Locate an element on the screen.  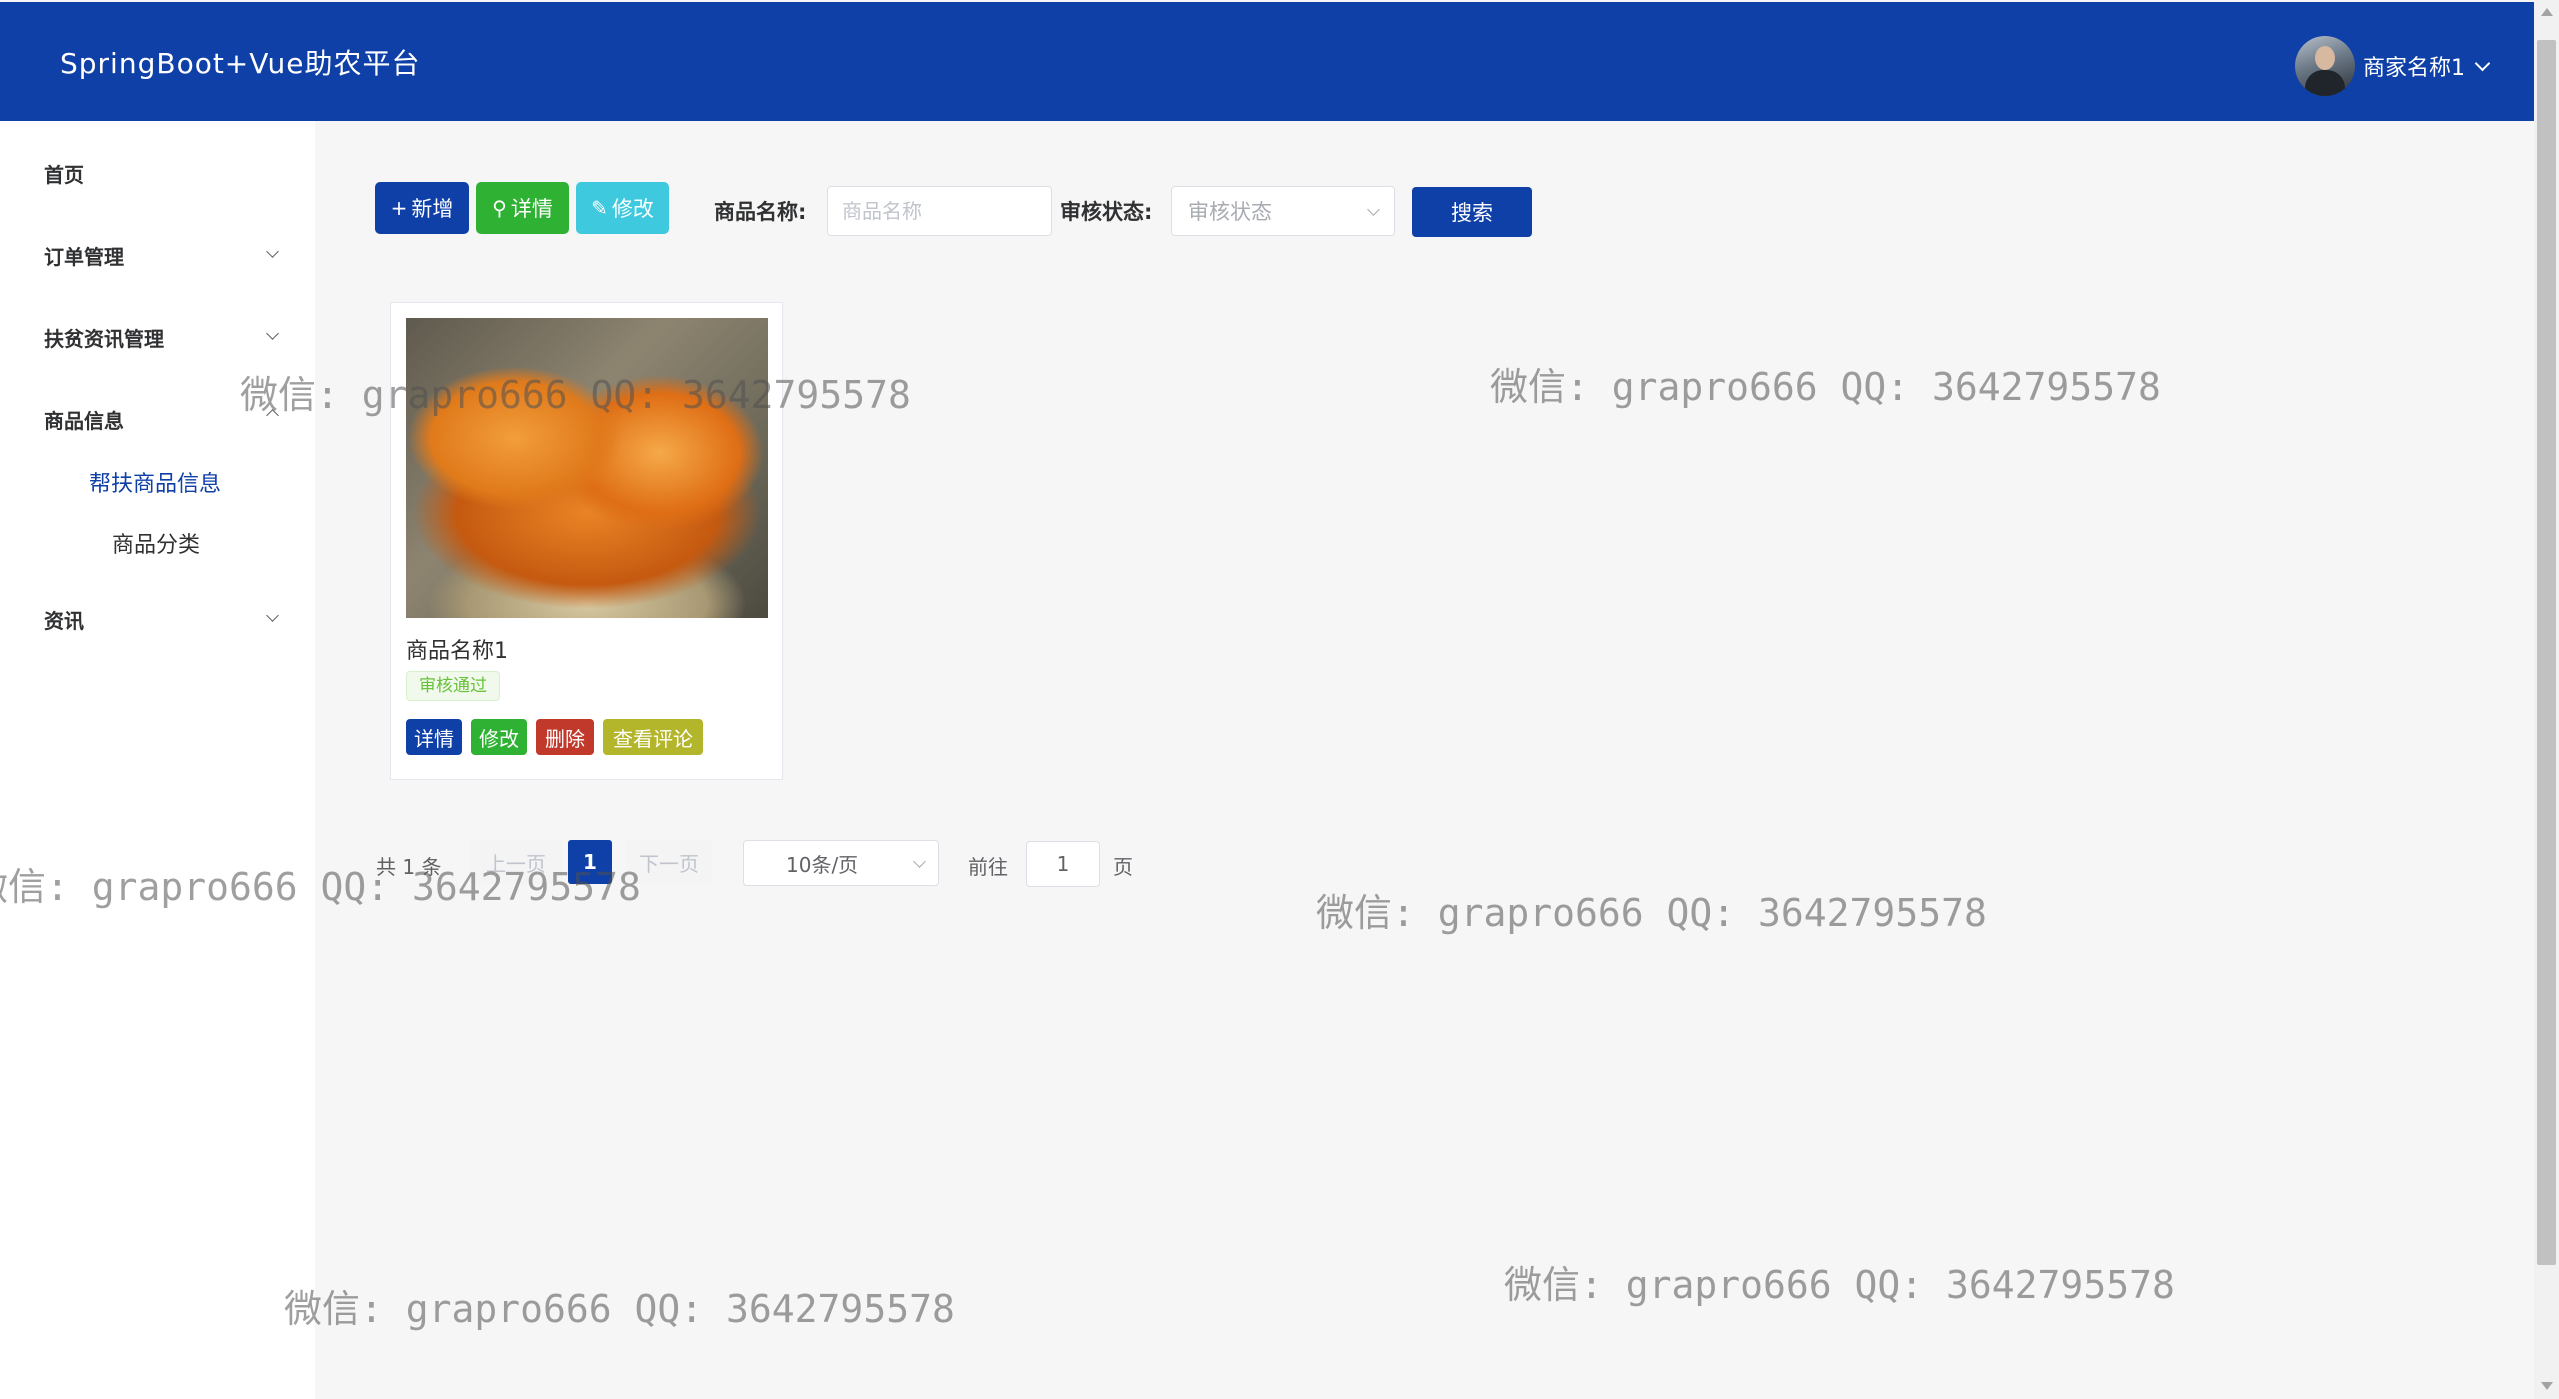
sidebar: 首页 订单管理 扶贫资讯管理 商品信息 帮扶商品信息 商品分类 资讯 is located at coordinates (157, 760).